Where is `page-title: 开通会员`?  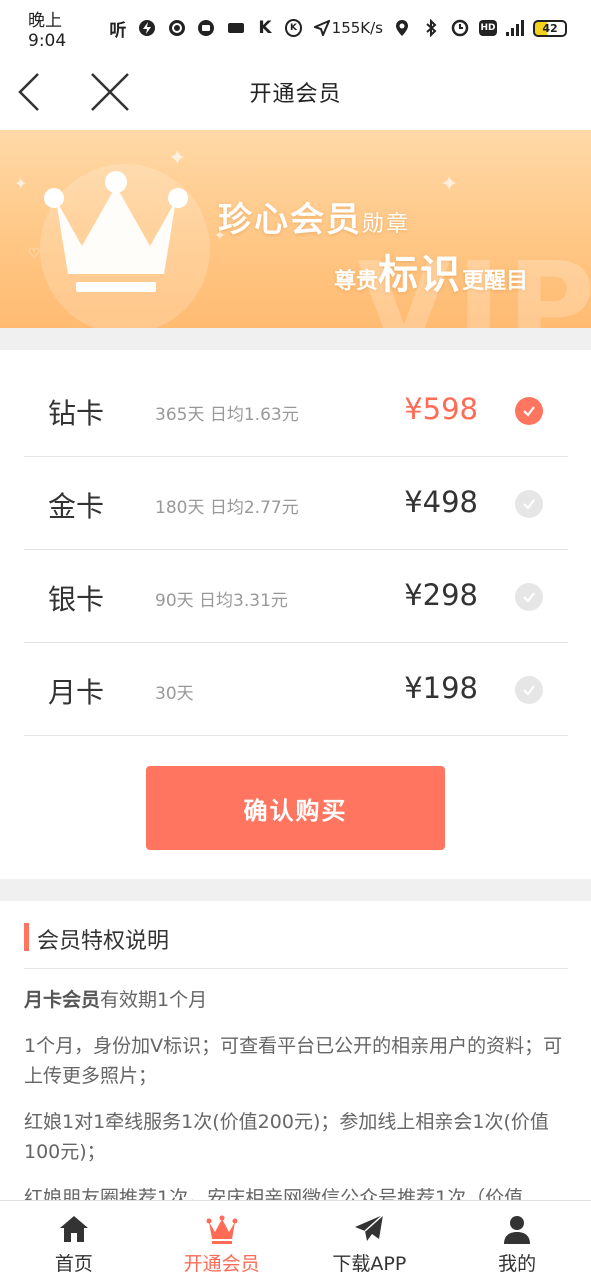 page-title: 开通会员 is located at coordinates (295, 94).